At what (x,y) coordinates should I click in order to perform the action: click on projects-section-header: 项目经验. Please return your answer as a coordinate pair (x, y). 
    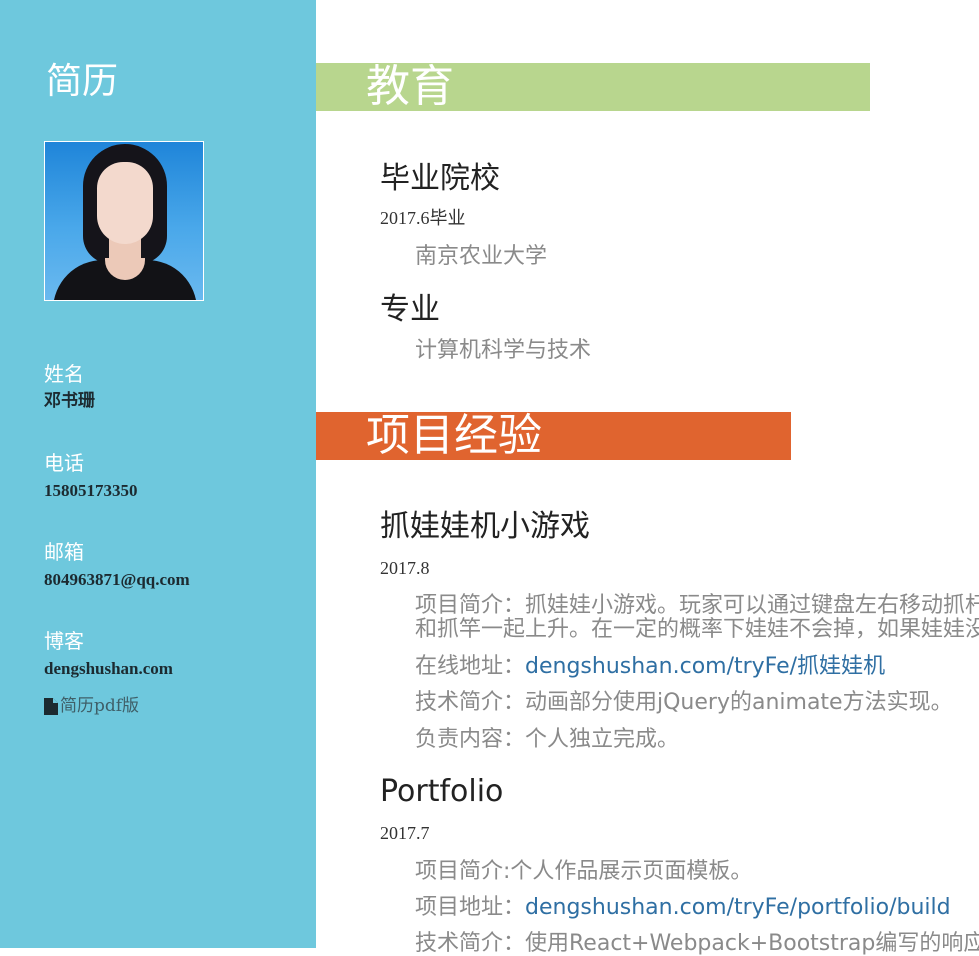
    Looking at the image, I should click on (553, 435).